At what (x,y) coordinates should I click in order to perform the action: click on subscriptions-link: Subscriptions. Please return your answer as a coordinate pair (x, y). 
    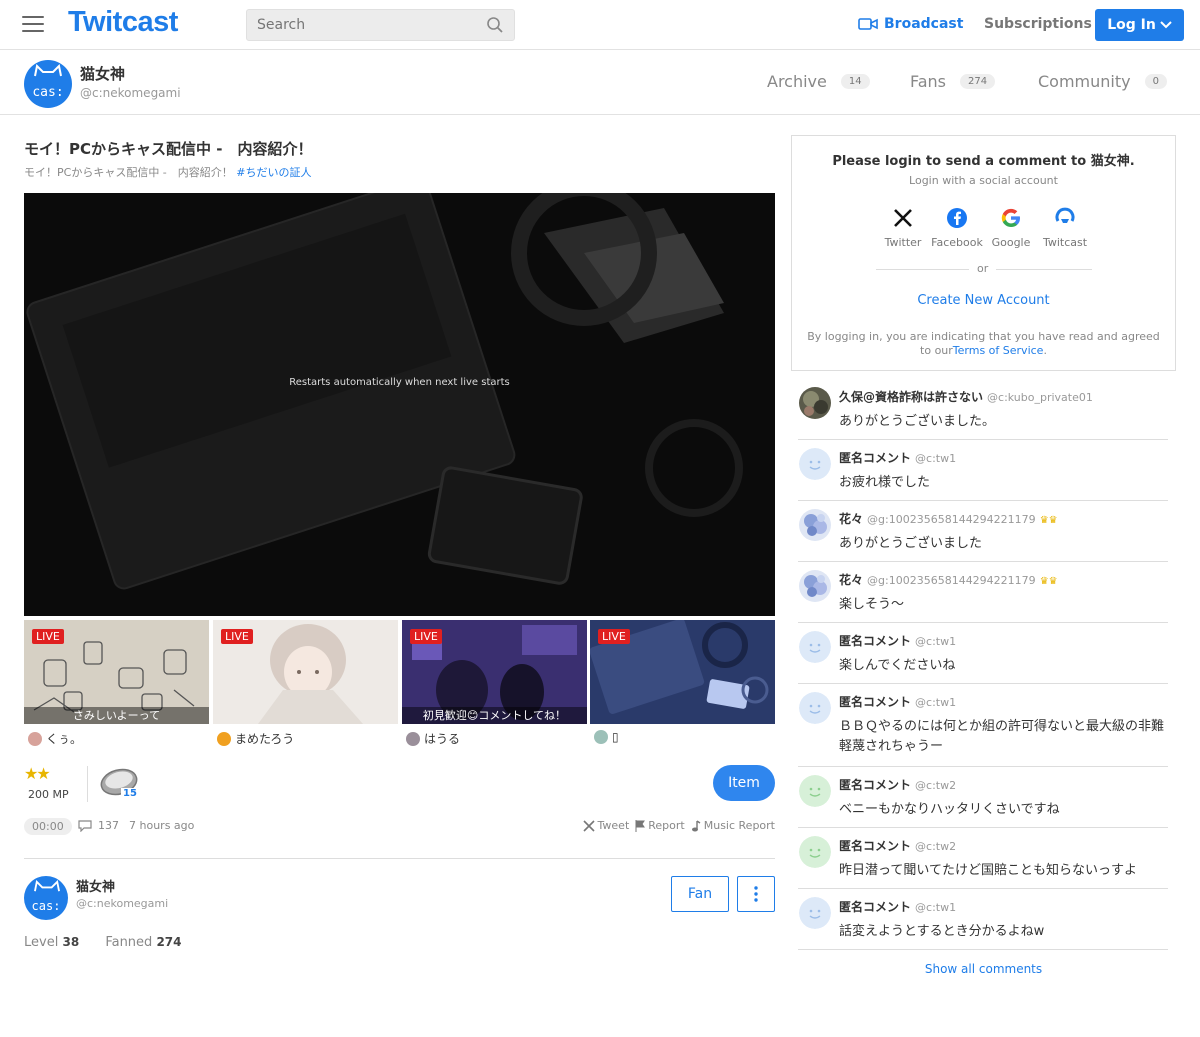
    Looking at the image, I should click on (1038, 24).